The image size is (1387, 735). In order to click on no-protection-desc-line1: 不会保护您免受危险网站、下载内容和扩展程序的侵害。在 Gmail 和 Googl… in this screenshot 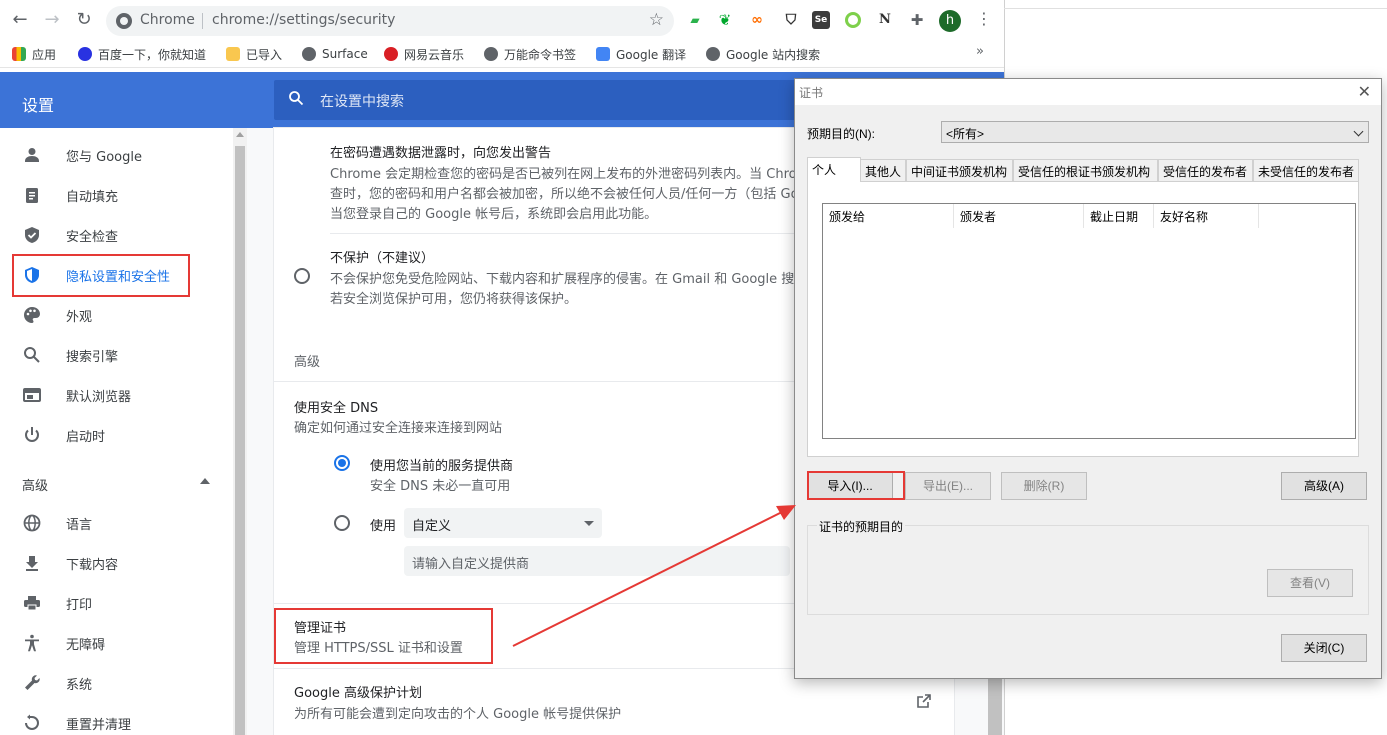, I will do `click(569, 279)`.